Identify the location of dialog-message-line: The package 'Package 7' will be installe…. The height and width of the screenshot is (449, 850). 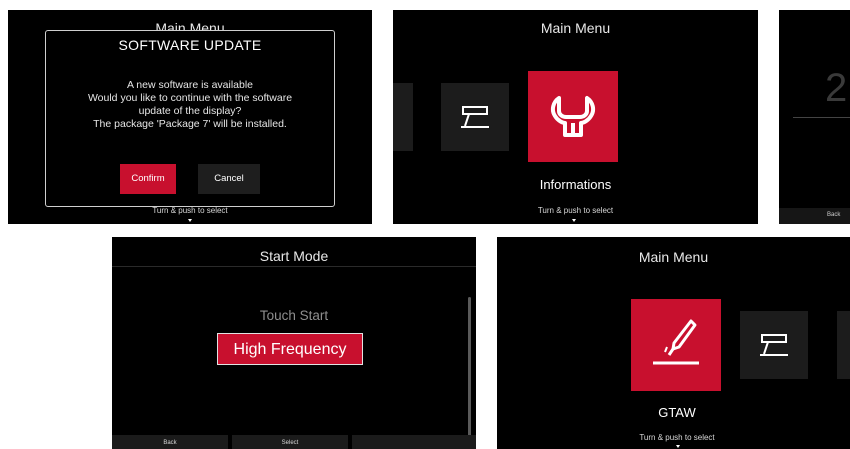
(190, 124).